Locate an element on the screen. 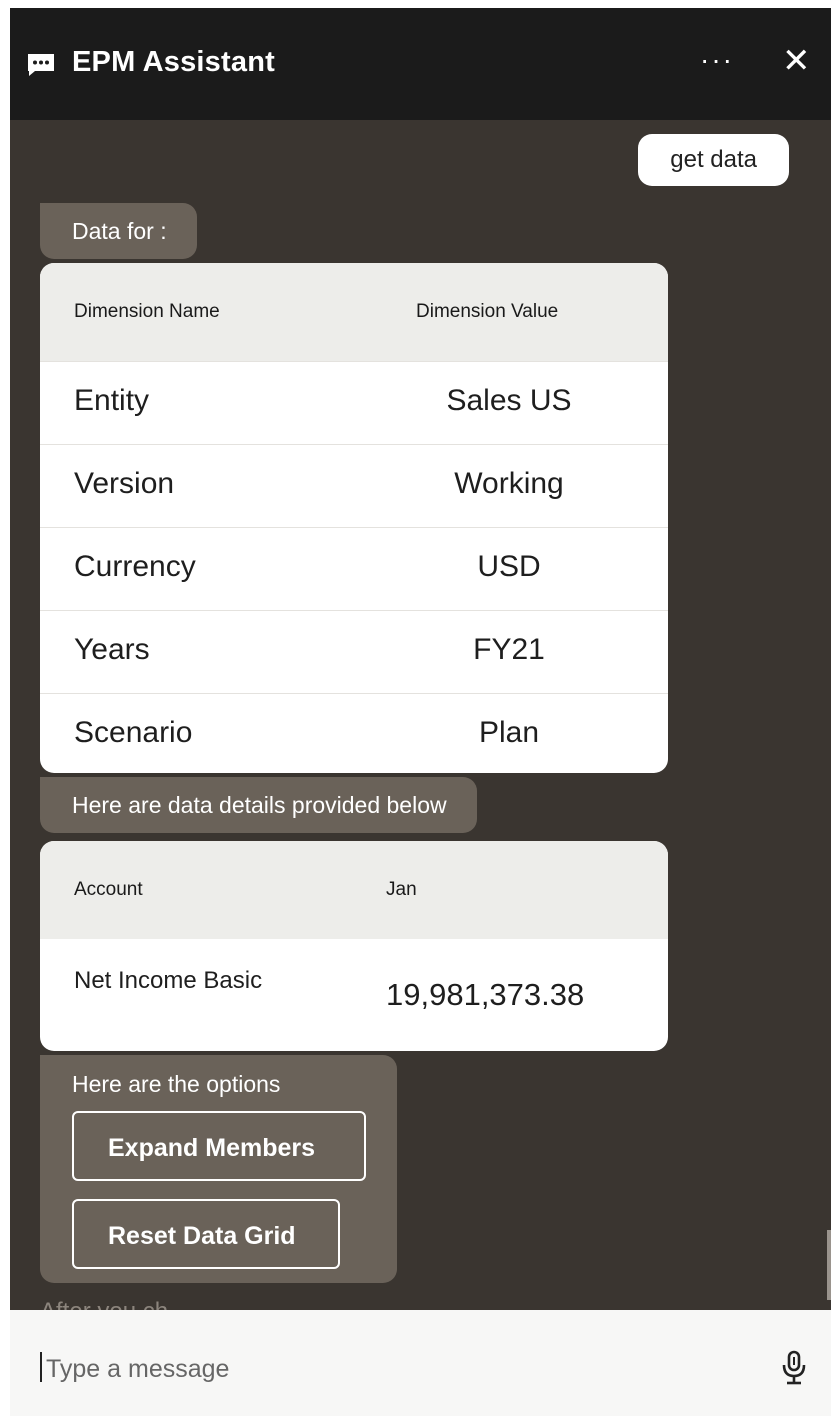 Image resolution: width=831 pixels, height=1416 pixels. table-row: Years FY21 is located at coordinates (354, 651).